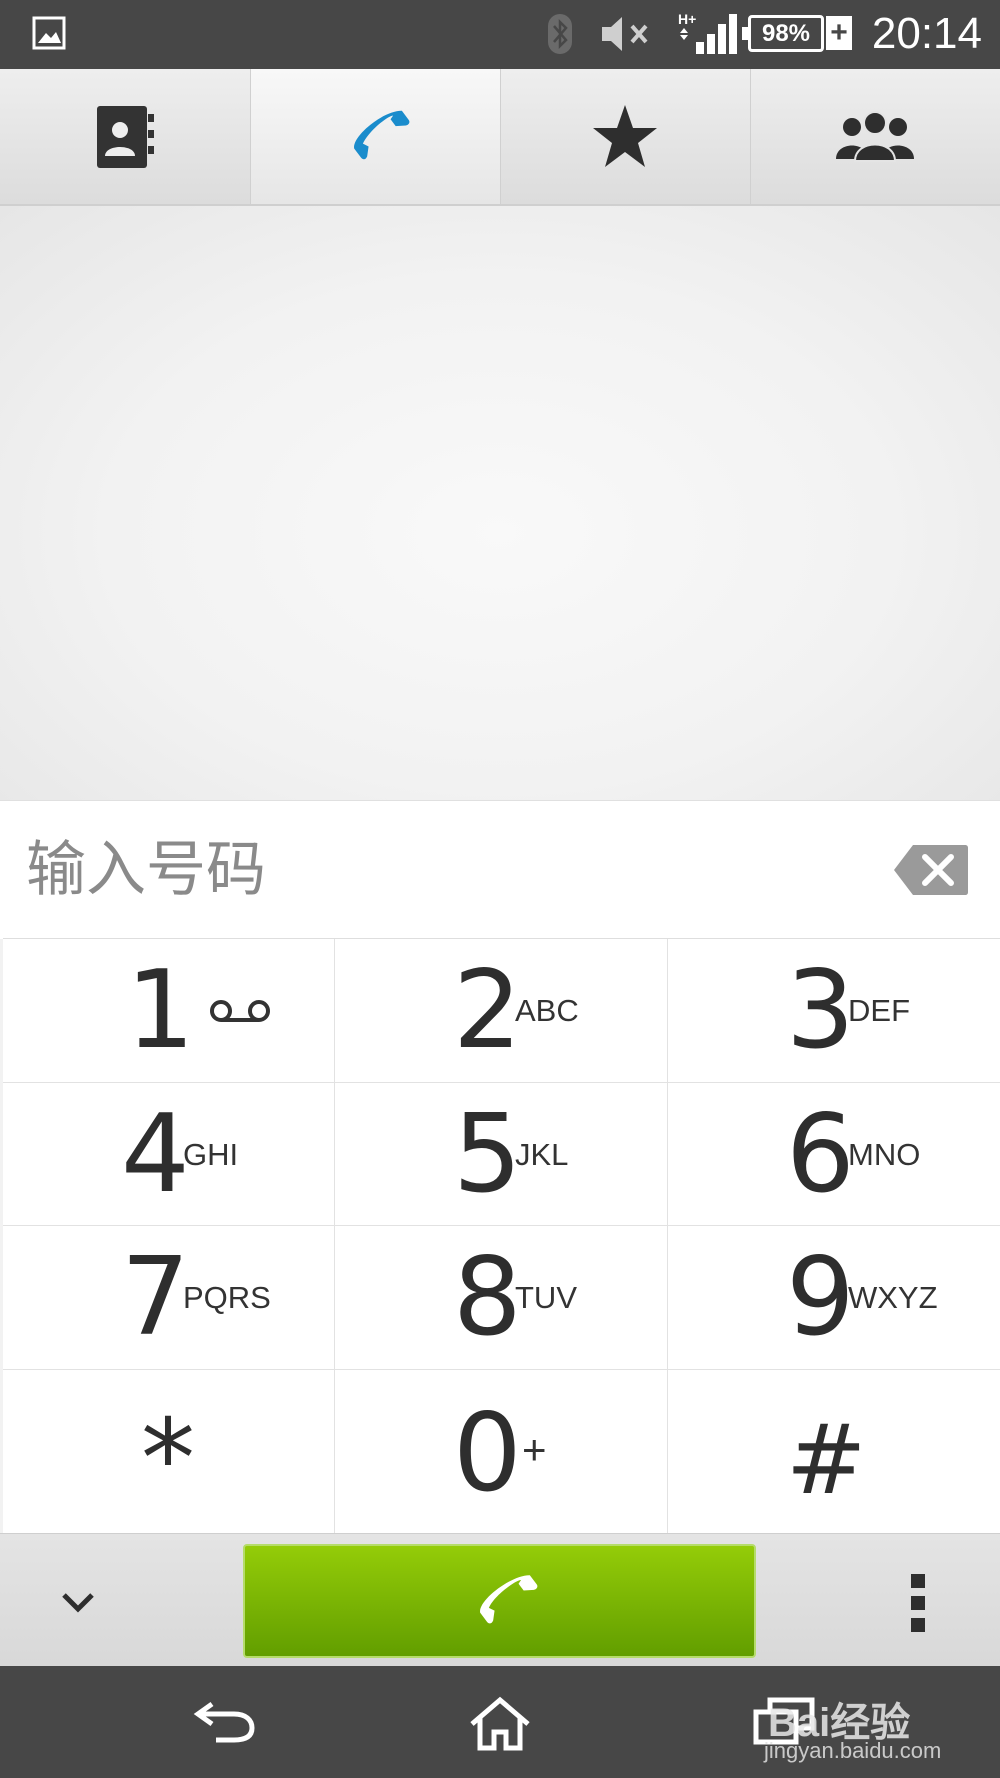 This screenshot has width=1000, height=1778. What do you see at coordinates (547, 1010) in the screenshot?
I see `key-letters: ABC` at bounding box center [547, 1010].